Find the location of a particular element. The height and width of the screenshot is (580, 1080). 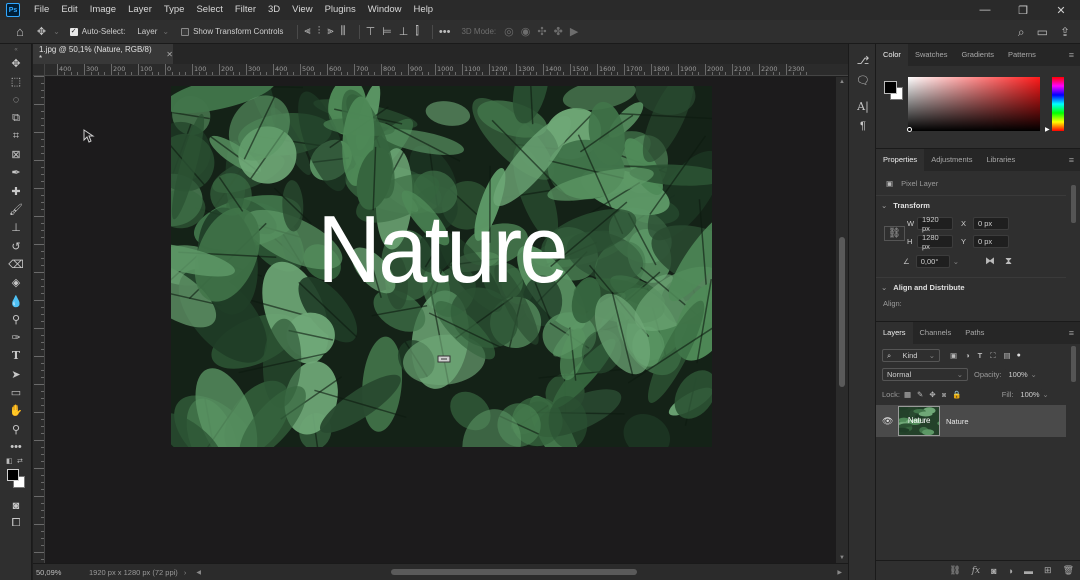

zoom-level: 50,09% is located at coordinates (60, 572).